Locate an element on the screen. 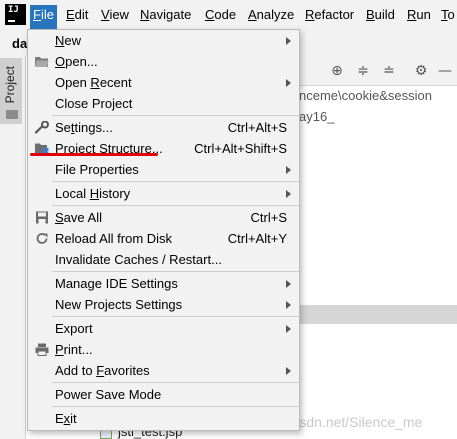 Image resolution: width=457 pixels, height=439 pixels. menu-label: View is located at coordinates (115, 14).